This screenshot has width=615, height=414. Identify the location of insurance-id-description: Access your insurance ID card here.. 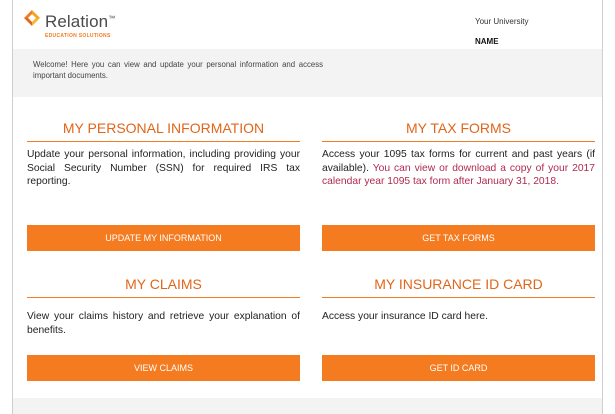
(405, 316).